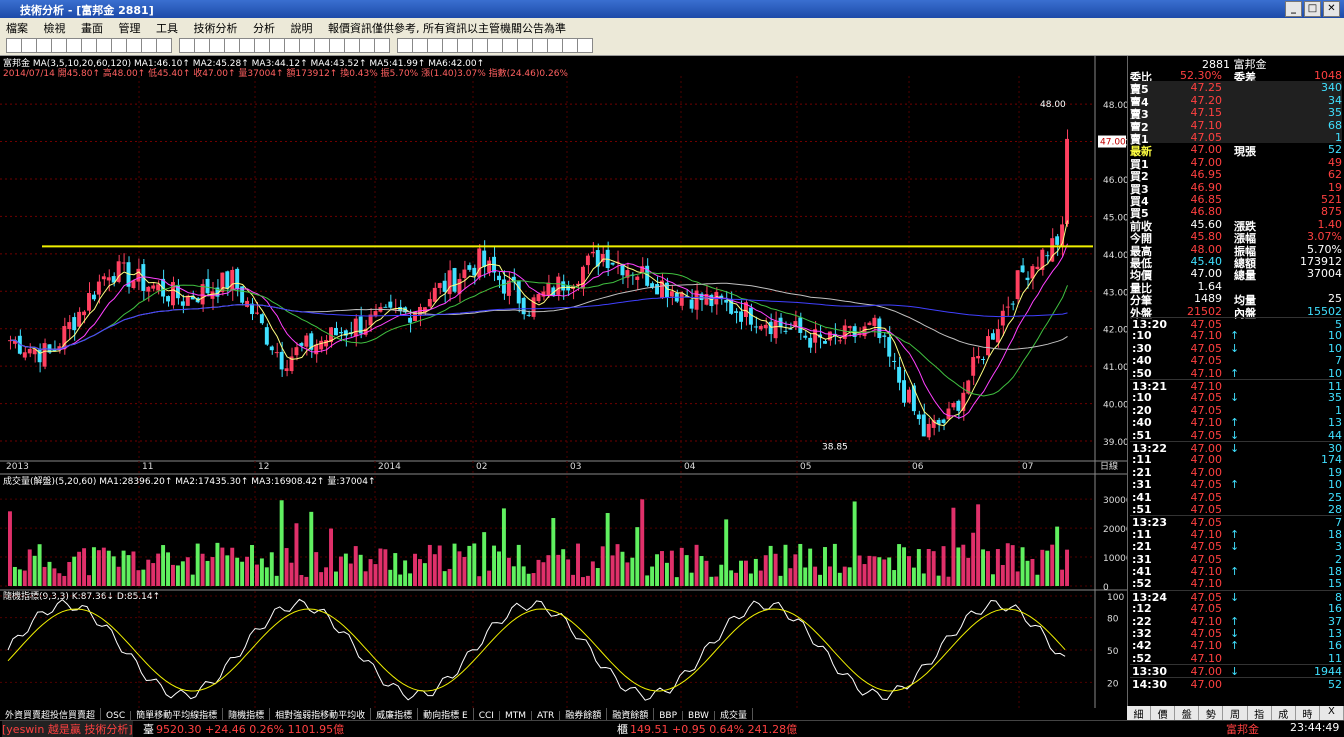 Image resolution: width=1344 pixels, height=737 pixels. I want to click on panel-tab: 盤, so click(1187, 713).